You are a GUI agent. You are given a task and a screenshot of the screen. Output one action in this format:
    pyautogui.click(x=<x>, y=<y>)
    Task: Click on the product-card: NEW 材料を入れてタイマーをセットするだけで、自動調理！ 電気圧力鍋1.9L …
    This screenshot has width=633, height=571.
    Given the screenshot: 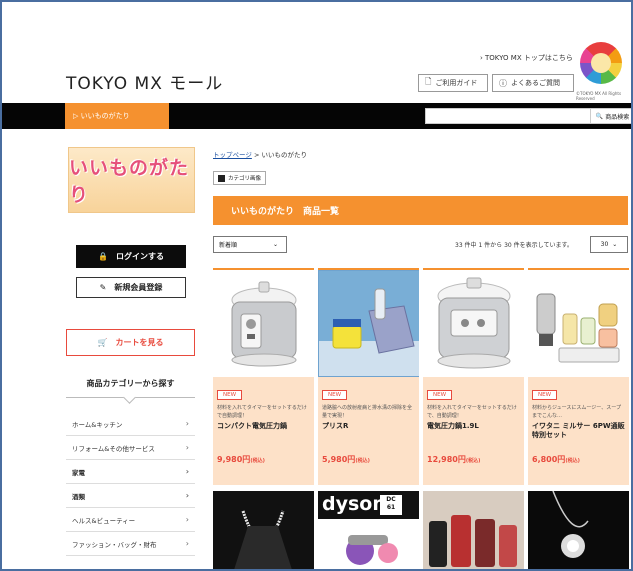 What is the action you would take?
    pyautogui.click(x=473, y=376)
    